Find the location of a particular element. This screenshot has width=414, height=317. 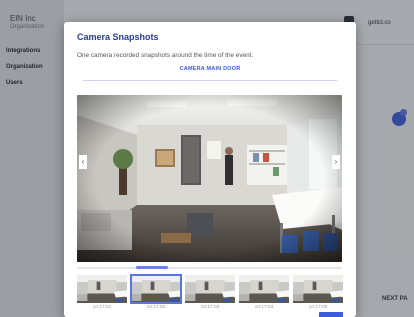

modal-title: Camera Snapshots is located at coordinates (118, 37).